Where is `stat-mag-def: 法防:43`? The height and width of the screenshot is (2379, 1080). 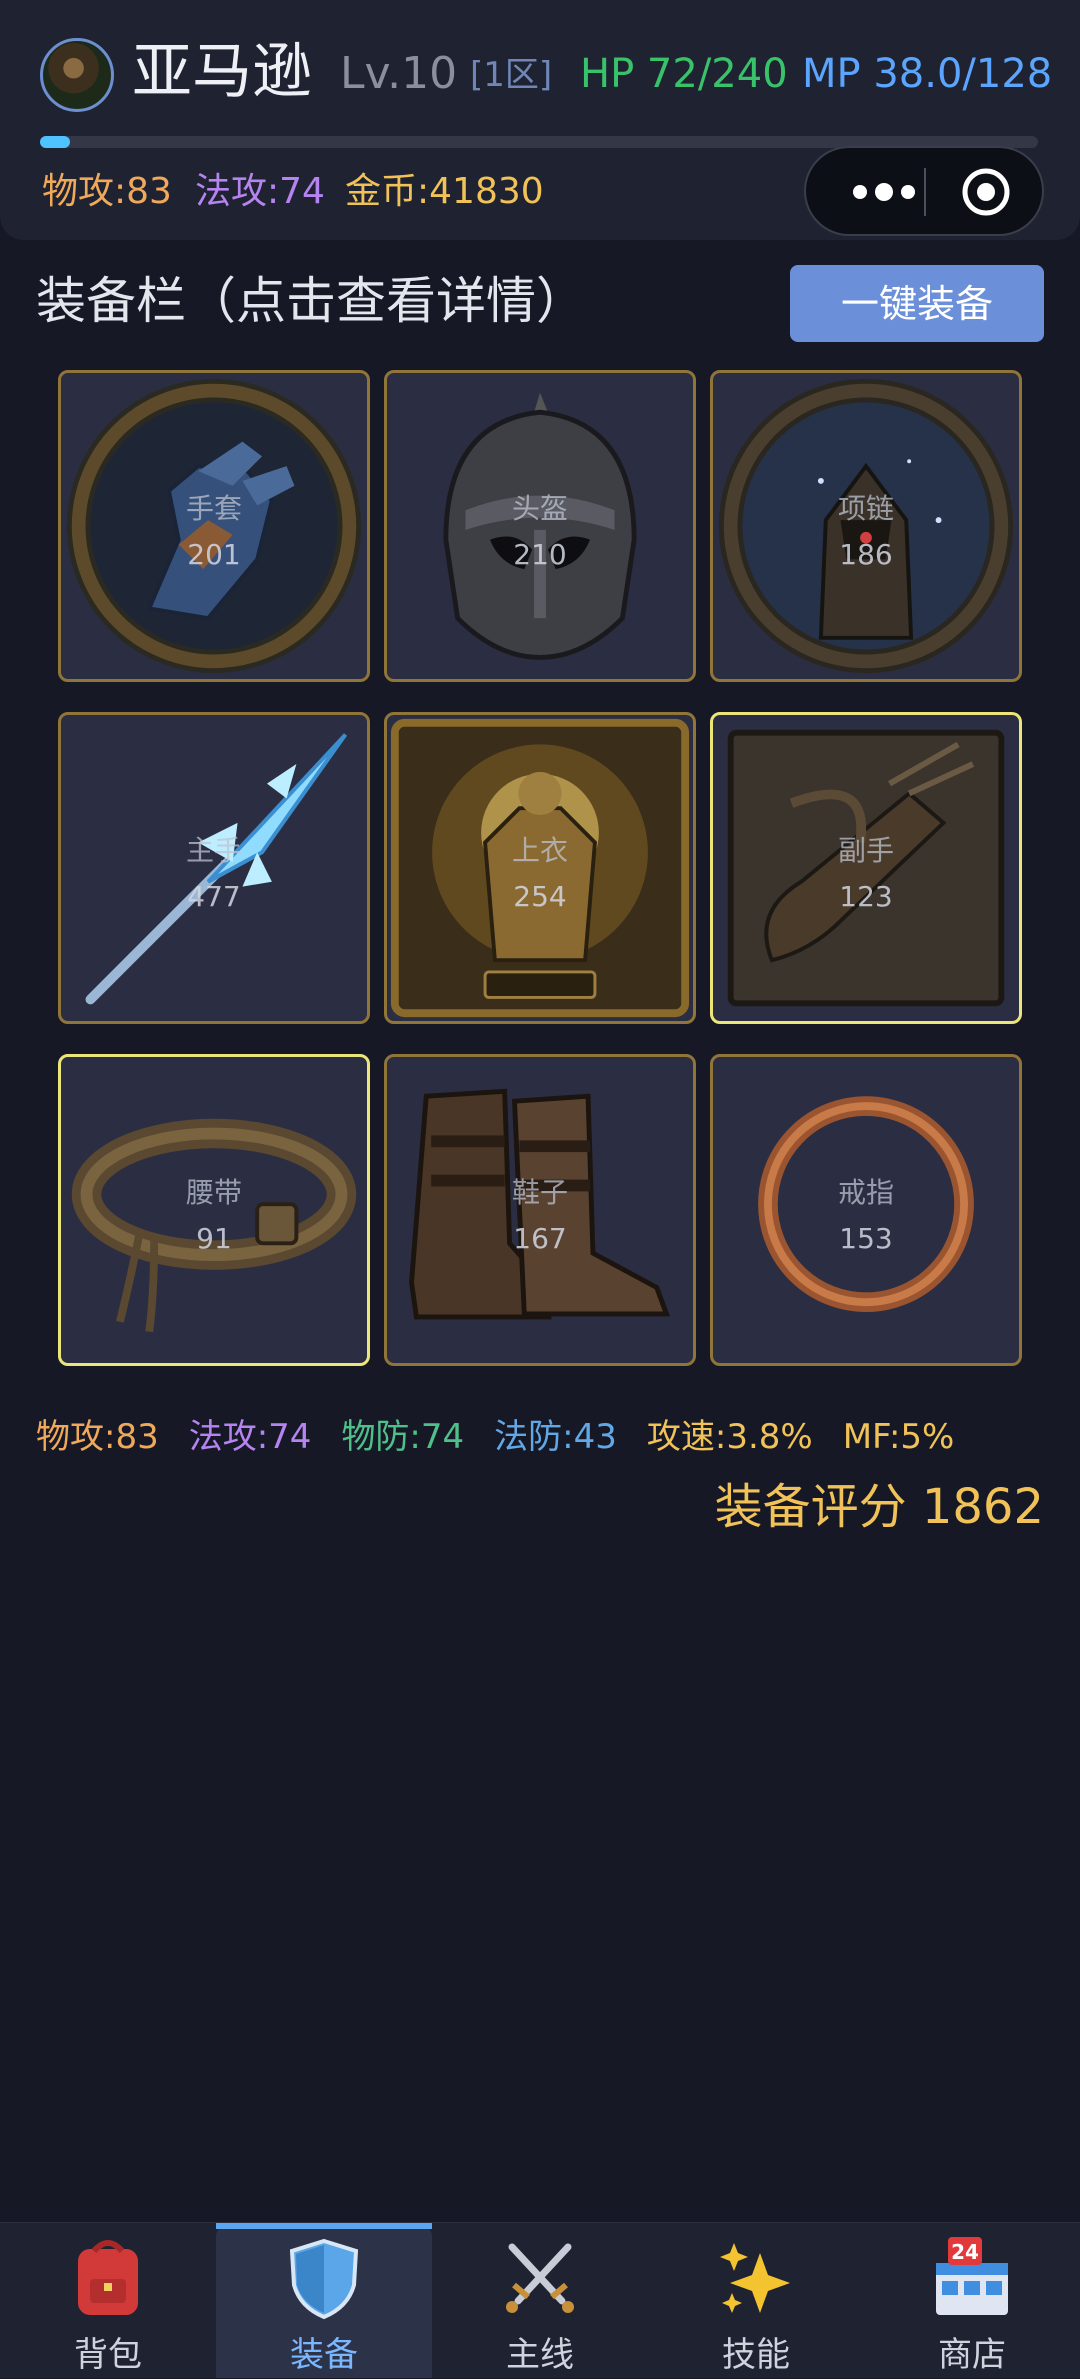
stat-mag-def: 法防:43 is located at coordinates (555, 1437).